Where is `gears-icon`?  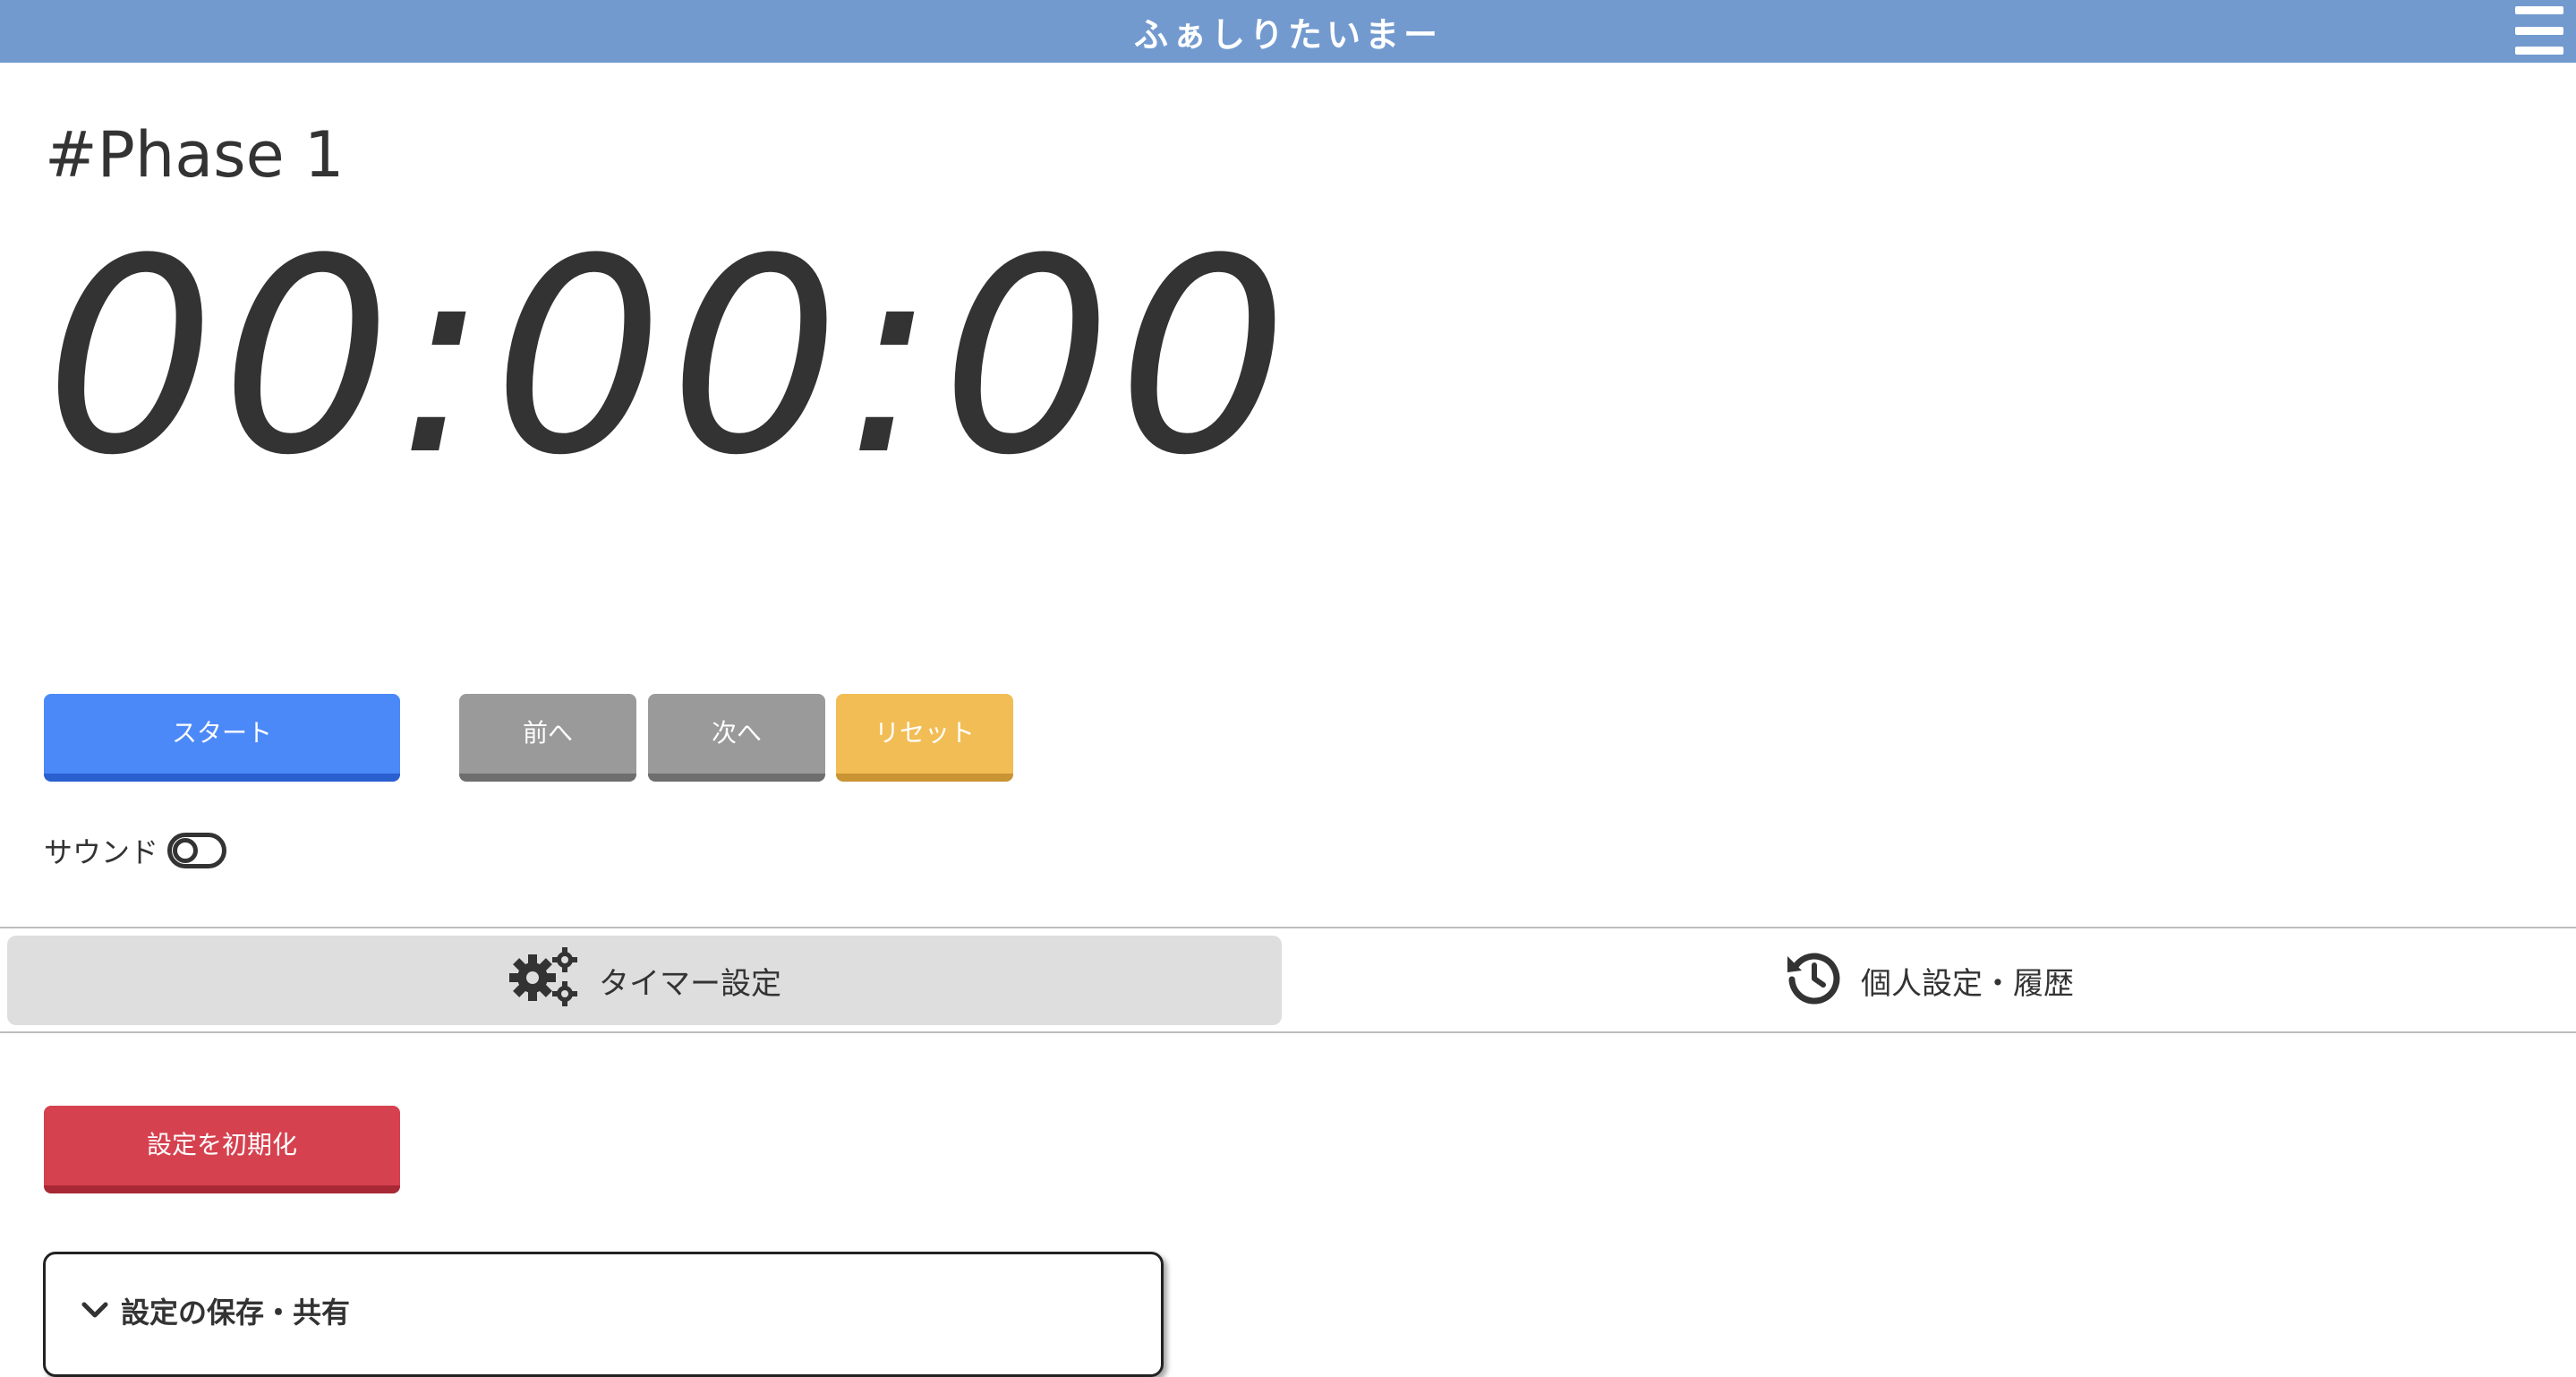
gears-icon is located at coordinates (544, 980).